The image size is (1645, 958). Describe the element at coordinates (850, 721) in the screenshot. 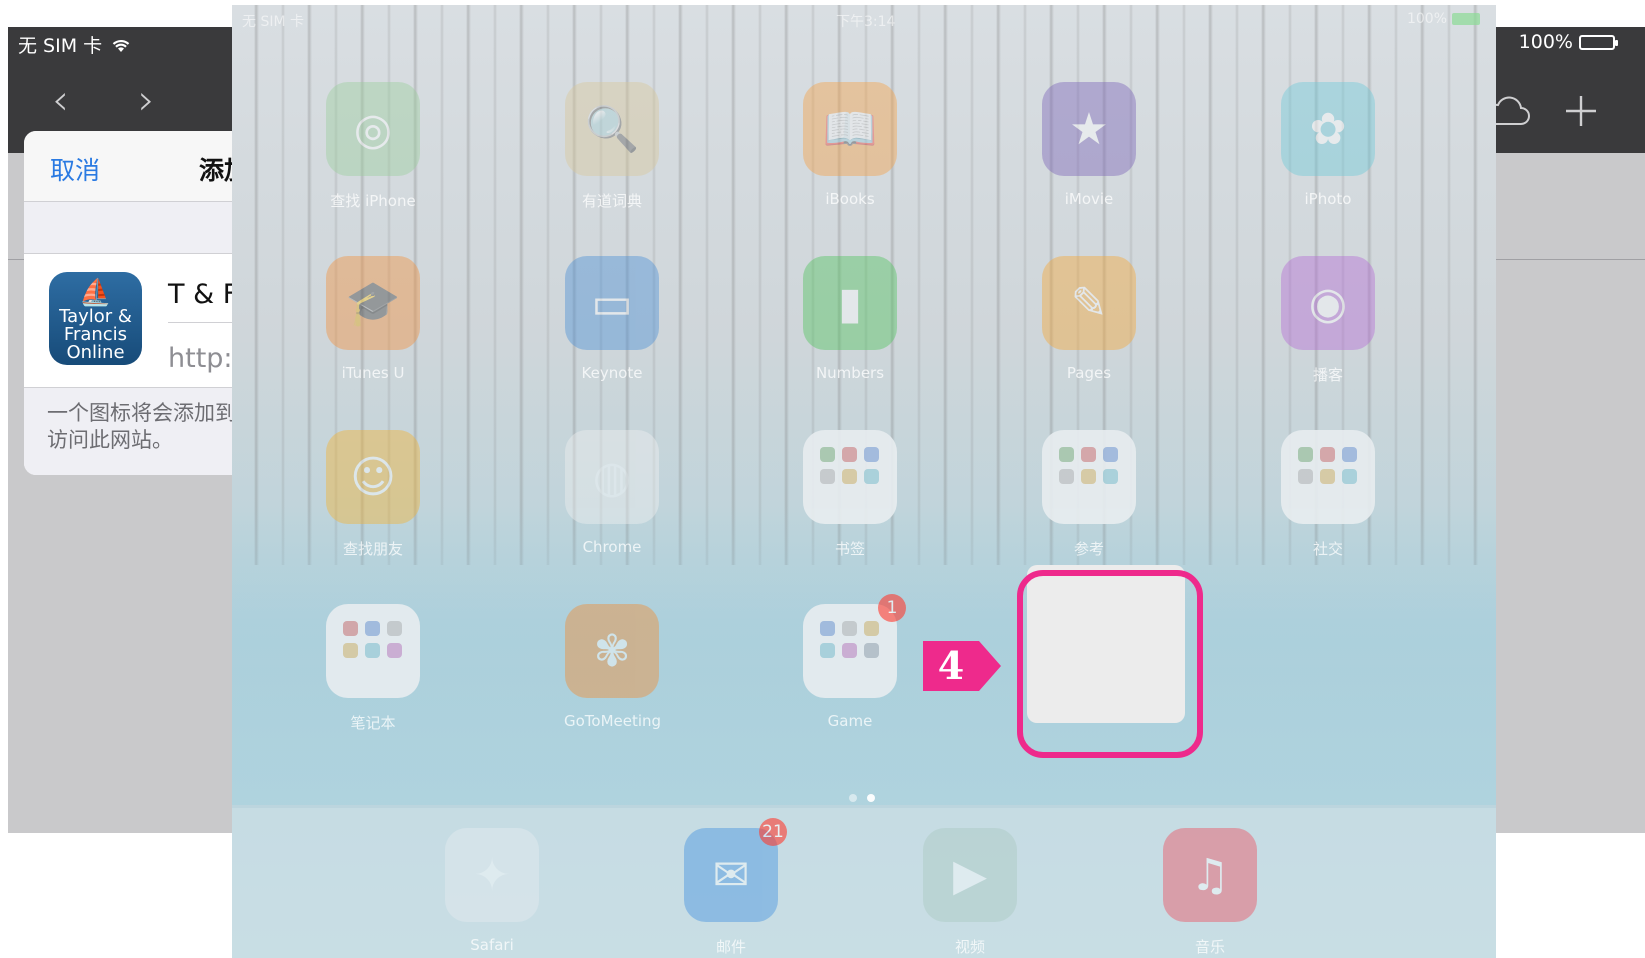

I see `app-label: Game` at that location.